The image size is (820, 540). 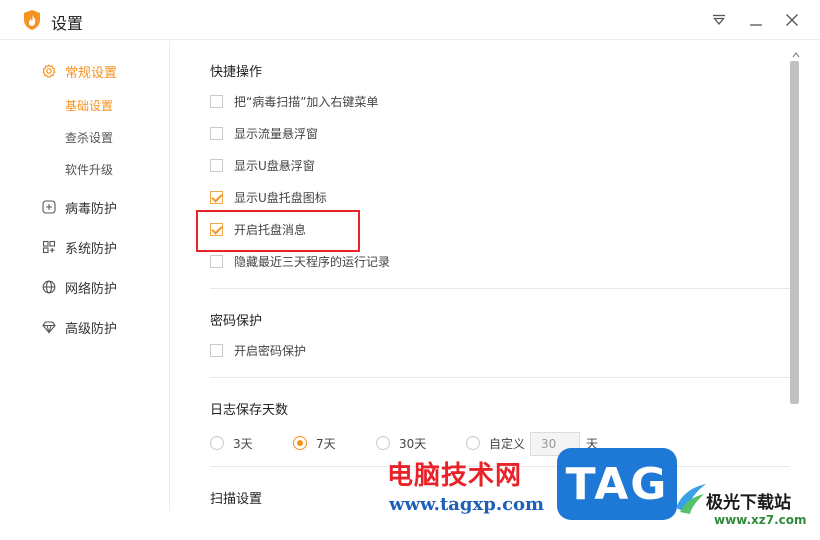 I want to click on option-add-scan-to-context-menu: 把“病毒扫描”加入右键菜单, so click(x=294, y=101).